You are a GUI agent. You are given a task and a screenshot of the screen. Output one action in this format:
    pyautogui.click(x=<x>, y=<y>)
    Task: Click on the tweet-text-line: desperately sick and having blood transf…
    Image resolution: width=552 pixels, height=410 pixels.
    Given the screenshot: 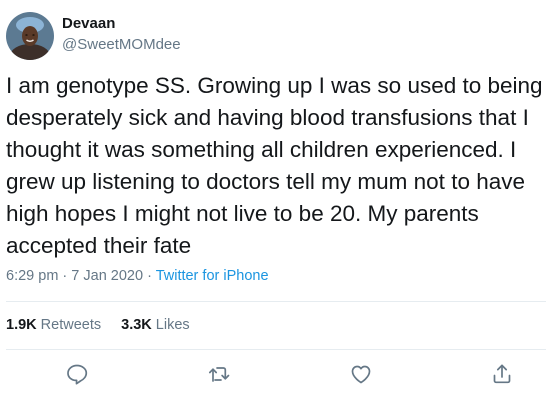 What is the action you would take?
    pyautogui.click(x=267, y=117)
    